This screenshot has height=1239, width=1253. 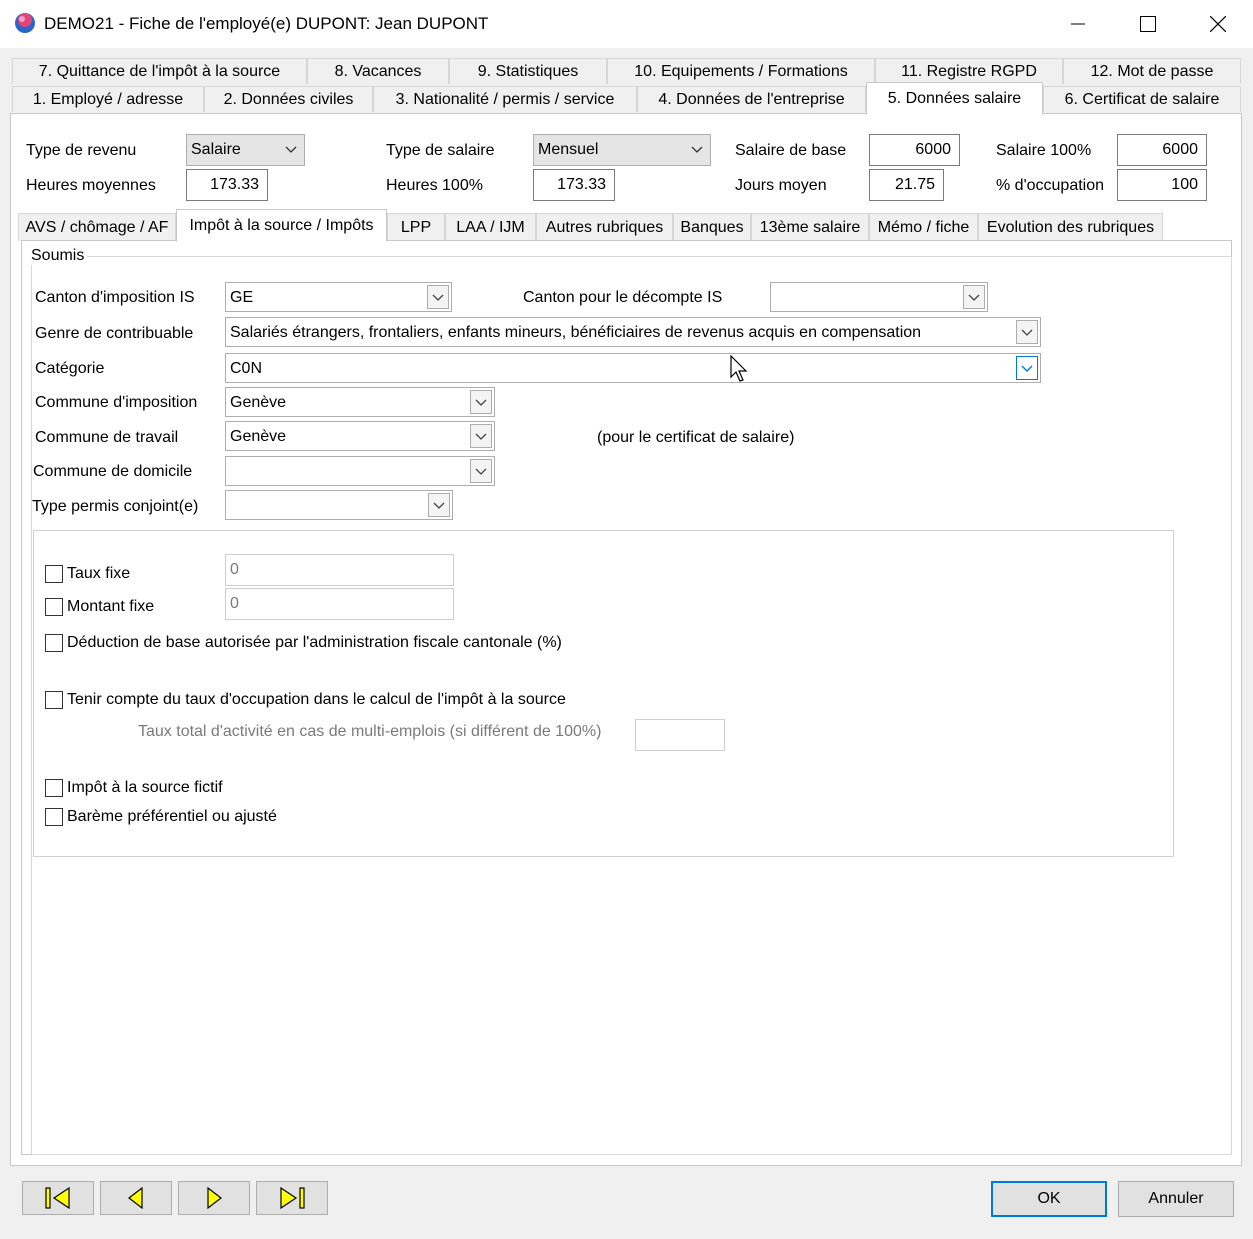 I want to click on type-salaire-select: Mensuel, so click(x=622, y=150).